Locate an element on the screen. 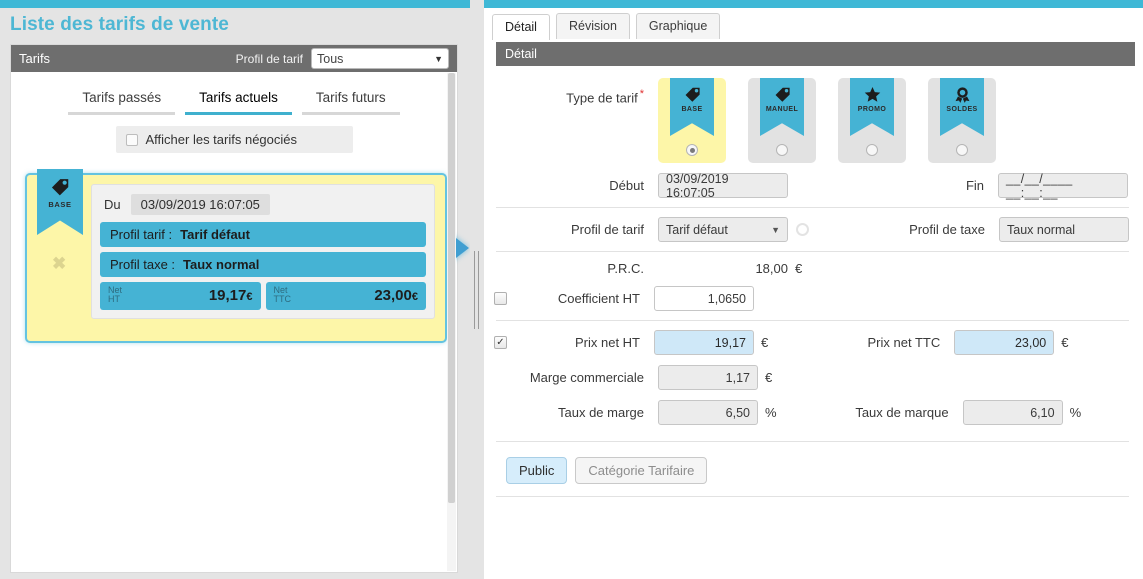  tax-profile-value: Taux normal is located at coordinates (221, 264).